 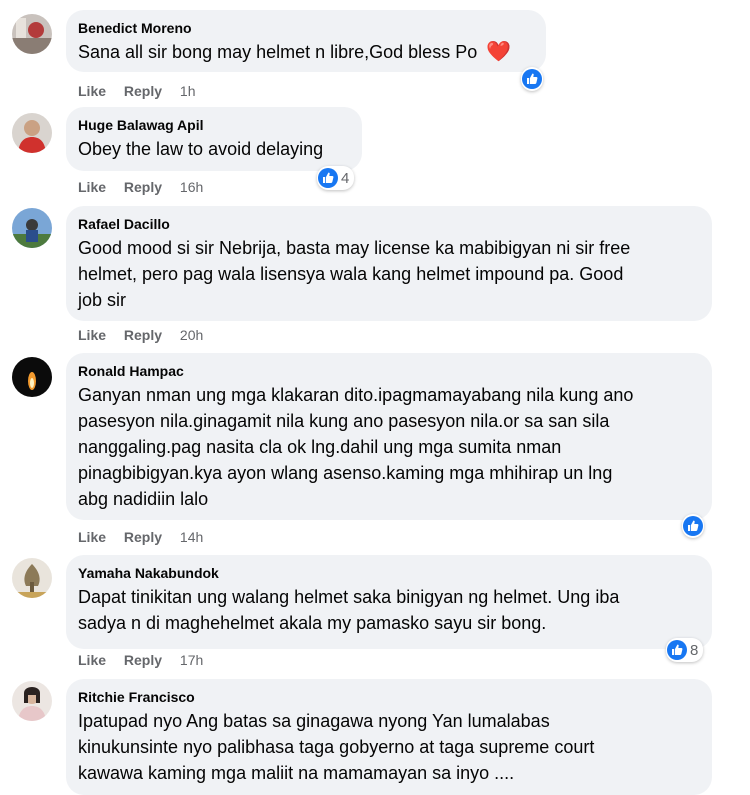 I want to click on comment-actions: Like Reply 16h, so click(x=140, y=187).